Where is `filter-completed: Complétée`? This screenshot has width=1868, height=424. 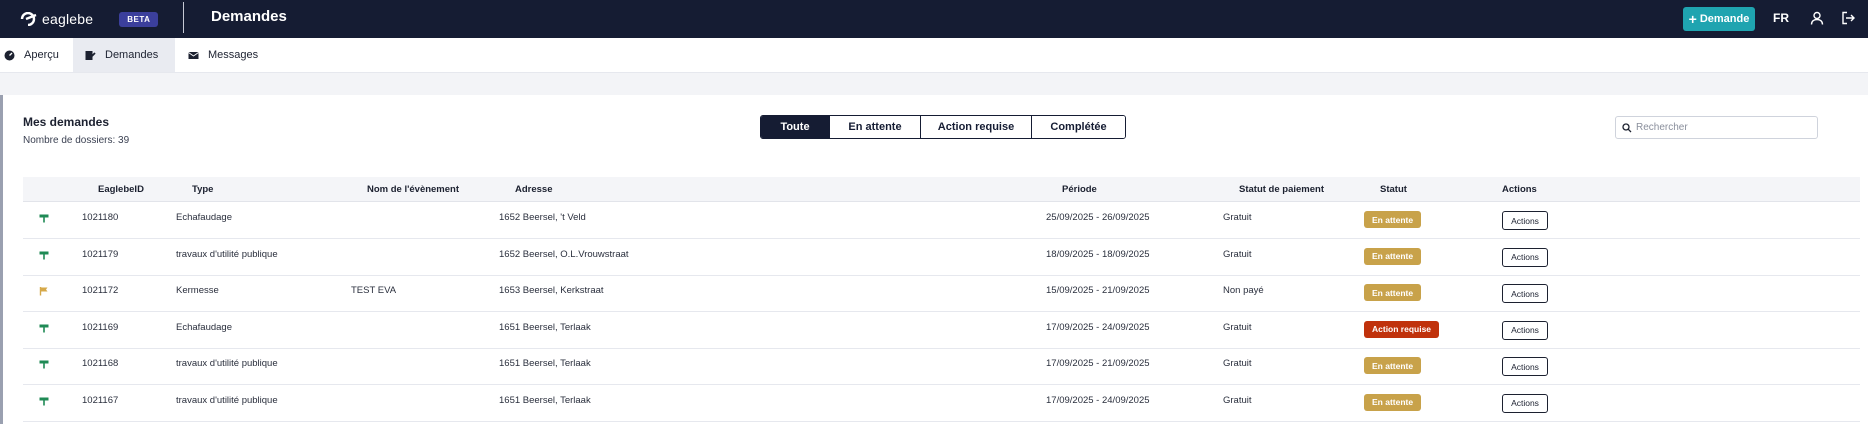
filter-completed: Complétée is located at coordinates (1078, 127).